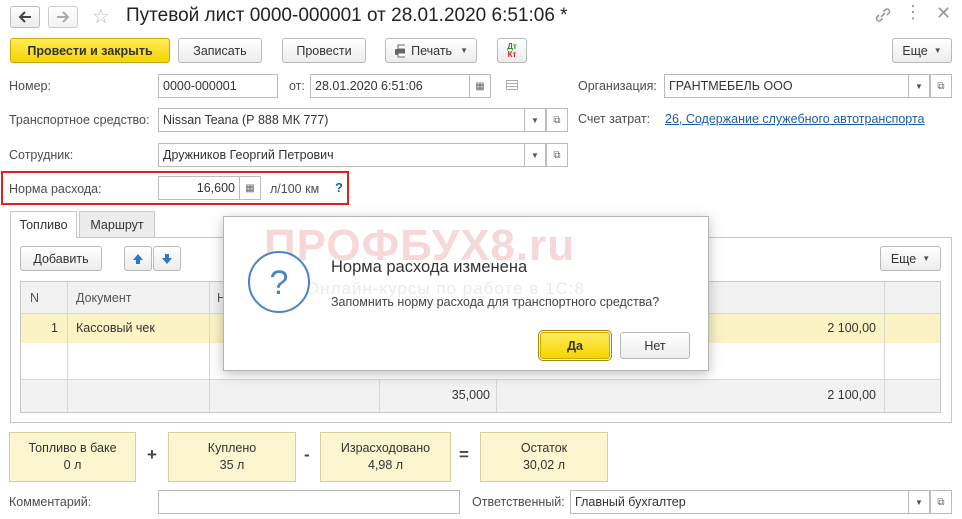 The width and height of the screenshot is (962, 519). What do you see at coordinates (385, 457) in the screenshot?
I see `spent-box: Израсходовано 4,98 л` at bounding box center [385, 457].